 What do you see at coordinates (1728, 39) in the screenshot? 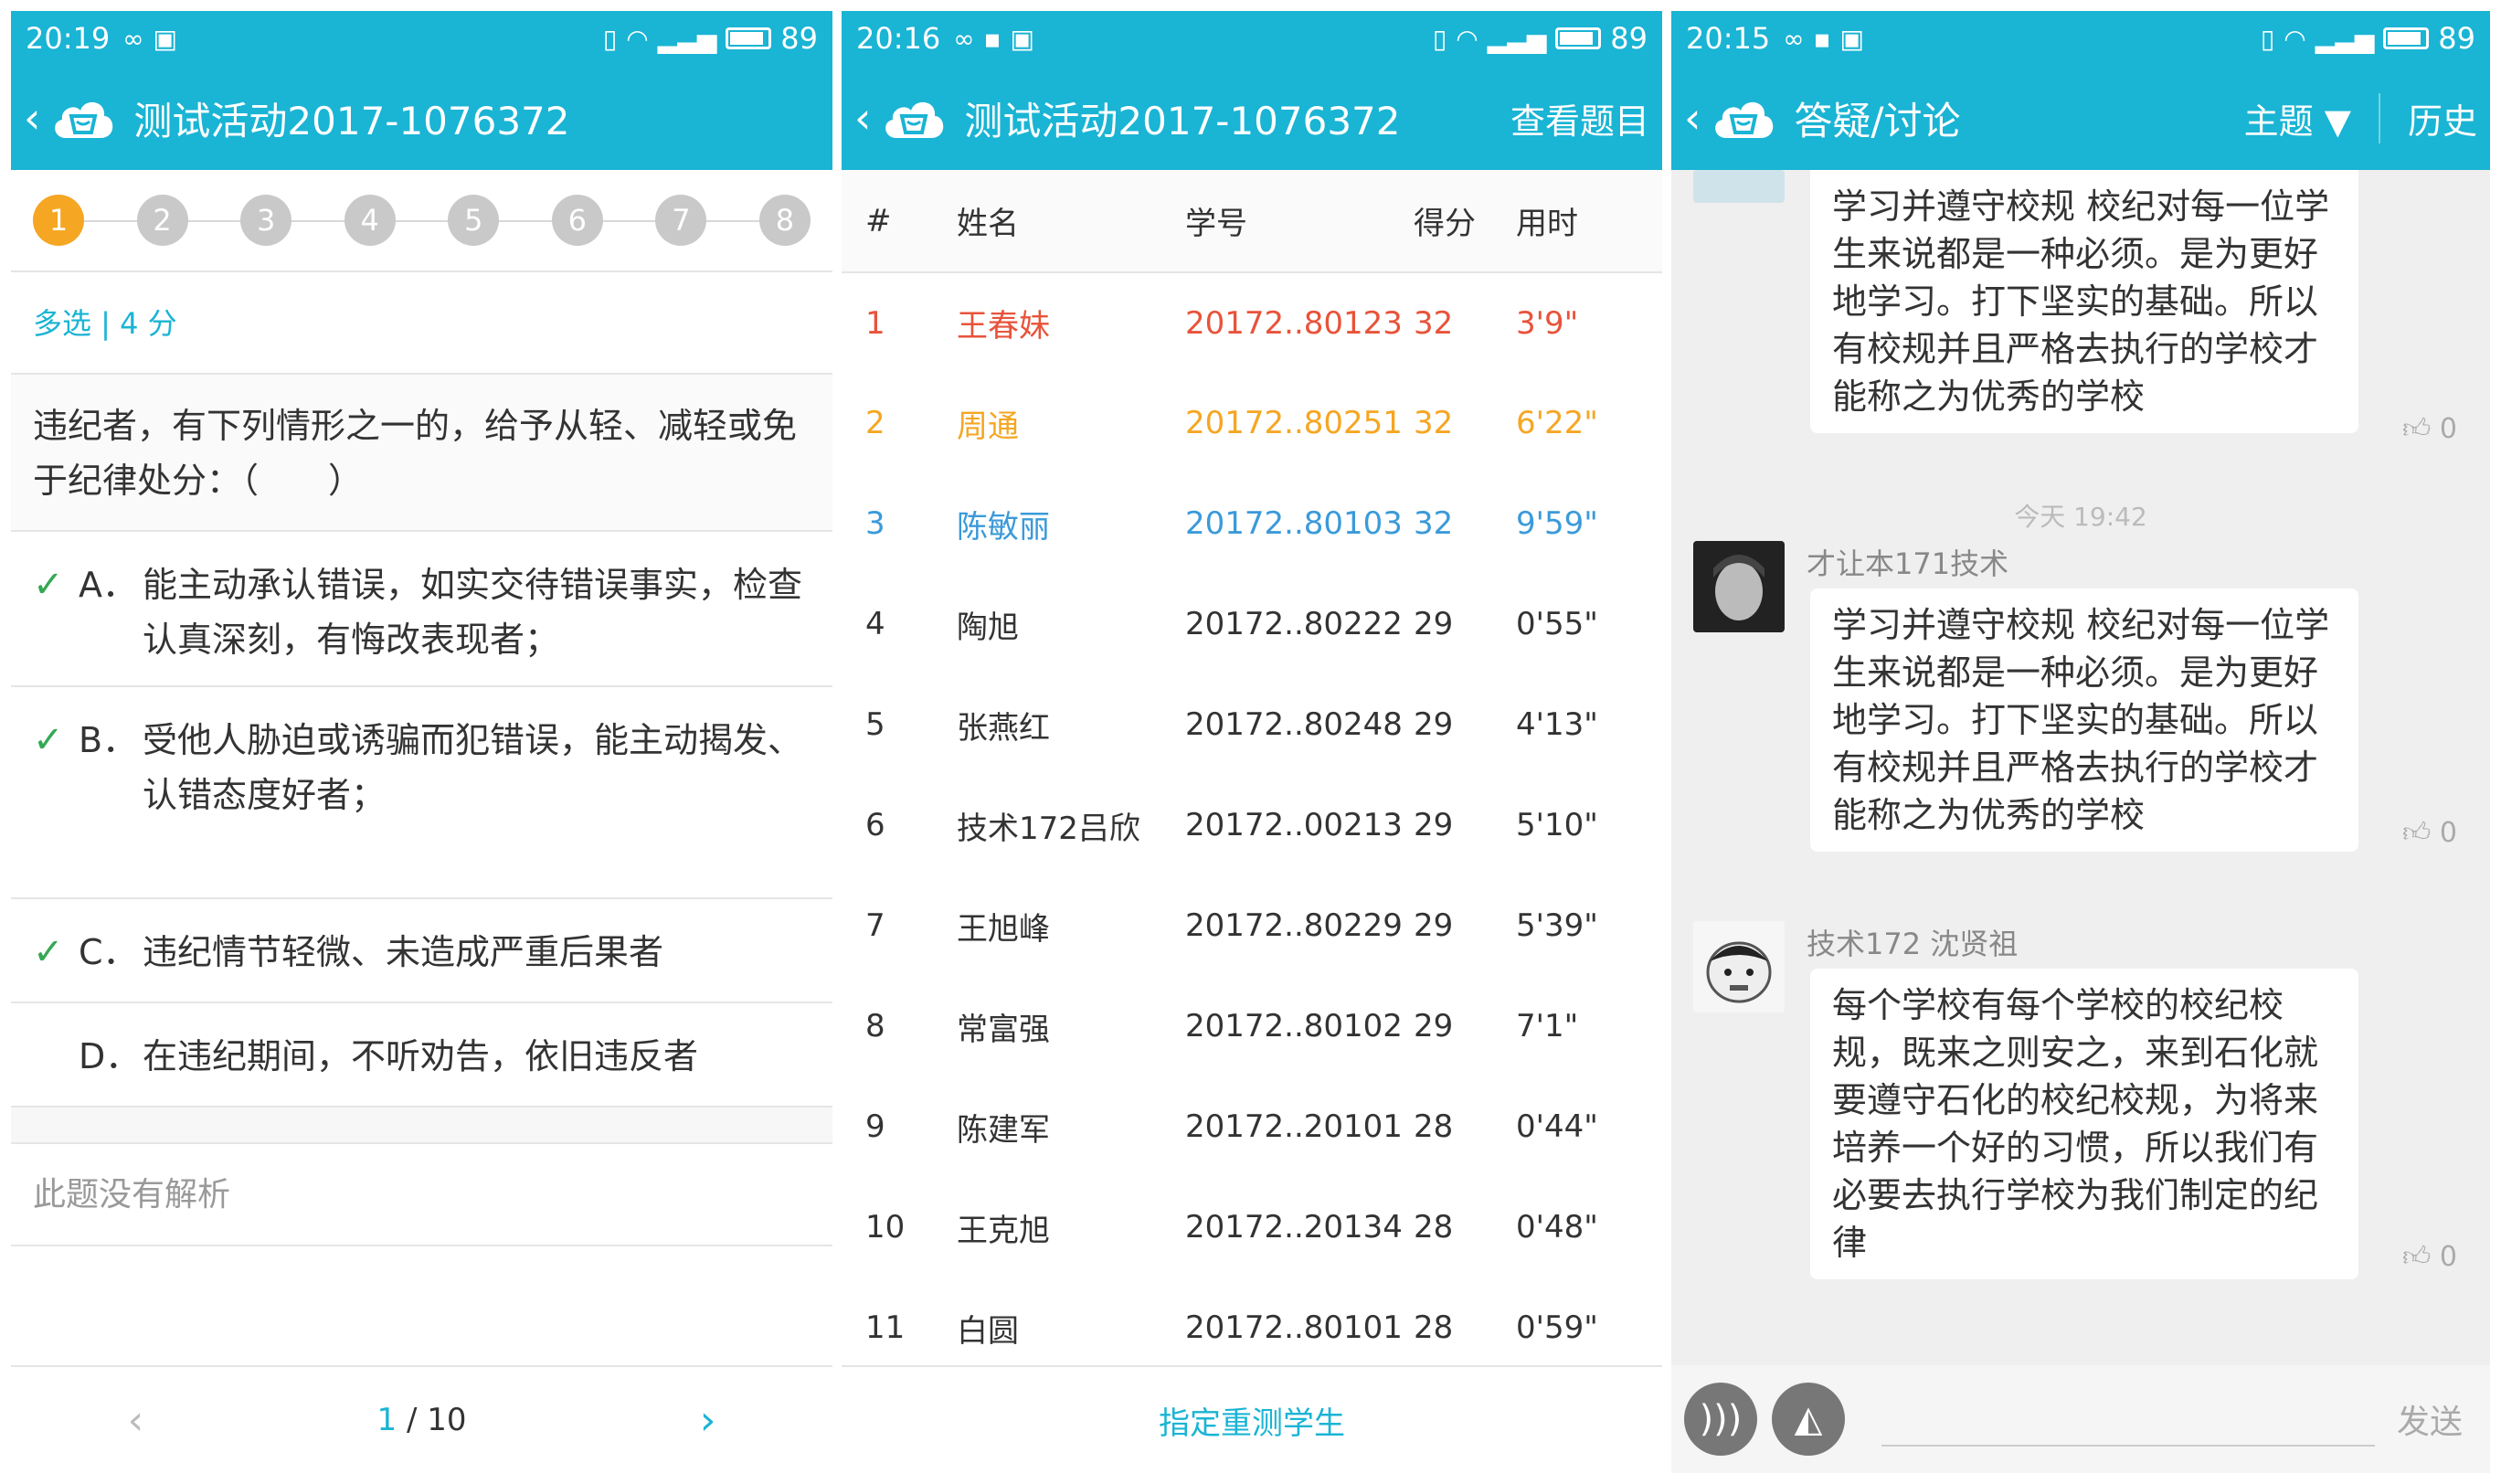
I see `status-time: 20:15` at bounding box center [1728, 39].